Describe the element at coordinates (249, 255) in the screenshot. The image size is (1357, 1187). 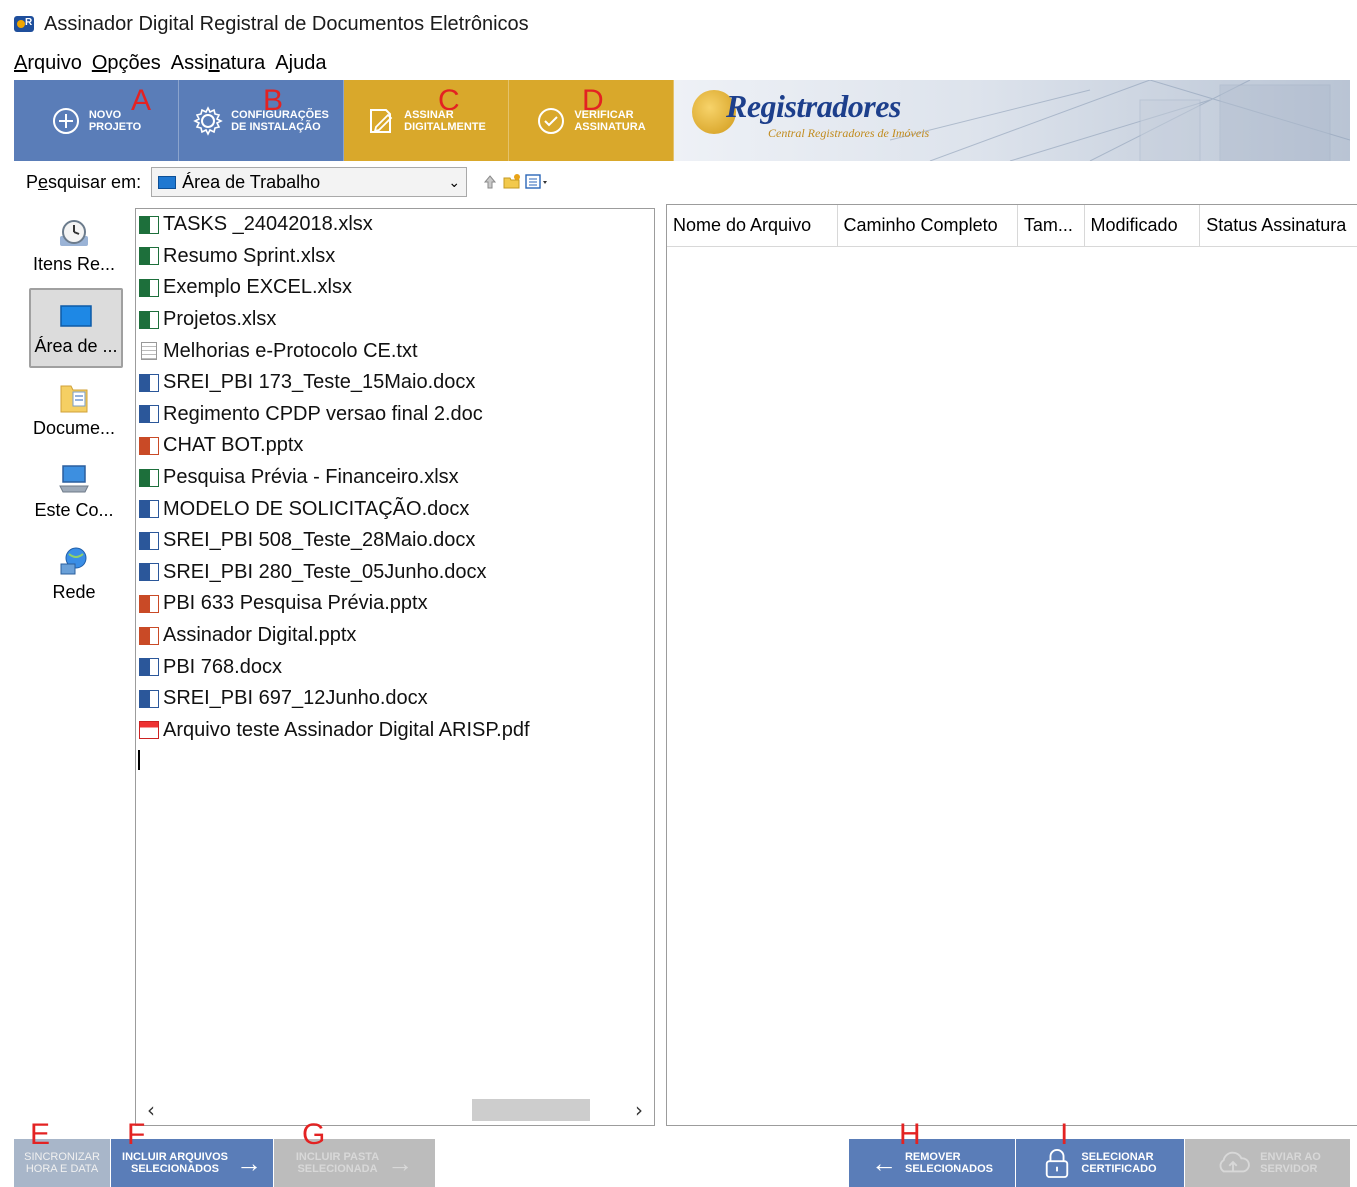
I see `file-name: Resumo Sprint.xlsx` at that location.